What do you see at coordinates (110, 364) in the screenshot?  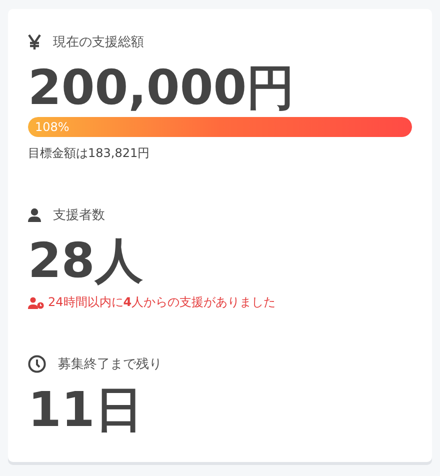 I see `stat-label: 募集終了まで残り` at bounding box center [110, 364].